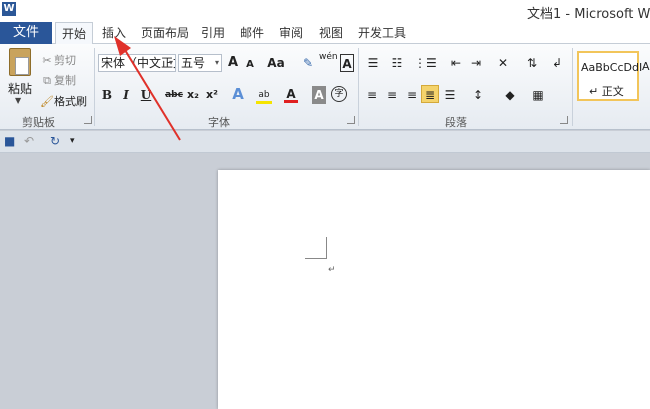 This screenshot has height=409, width=650. What do you see at coordinates (578, 343) in the screenshot?
I see `watermark-text: 搜狗指南` at bounding box center [578, 343].